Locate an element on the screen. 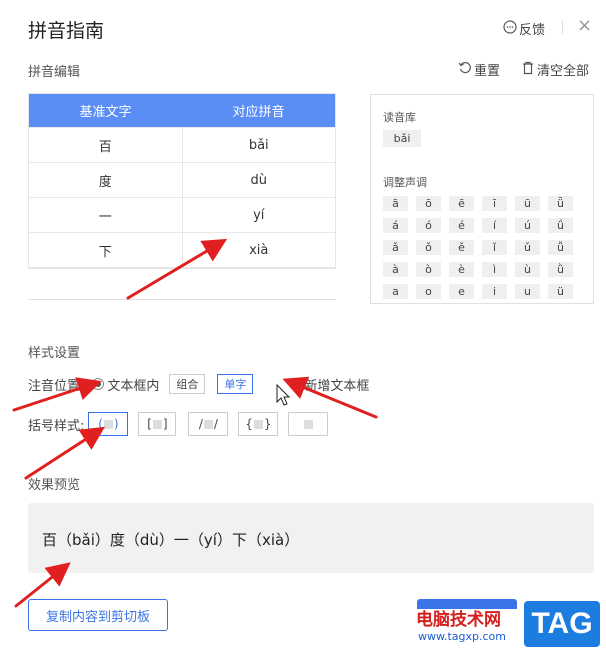 The height and width of the screenshot is (650, 606). tone-button: ǚ is located at coordinates (560, 247).